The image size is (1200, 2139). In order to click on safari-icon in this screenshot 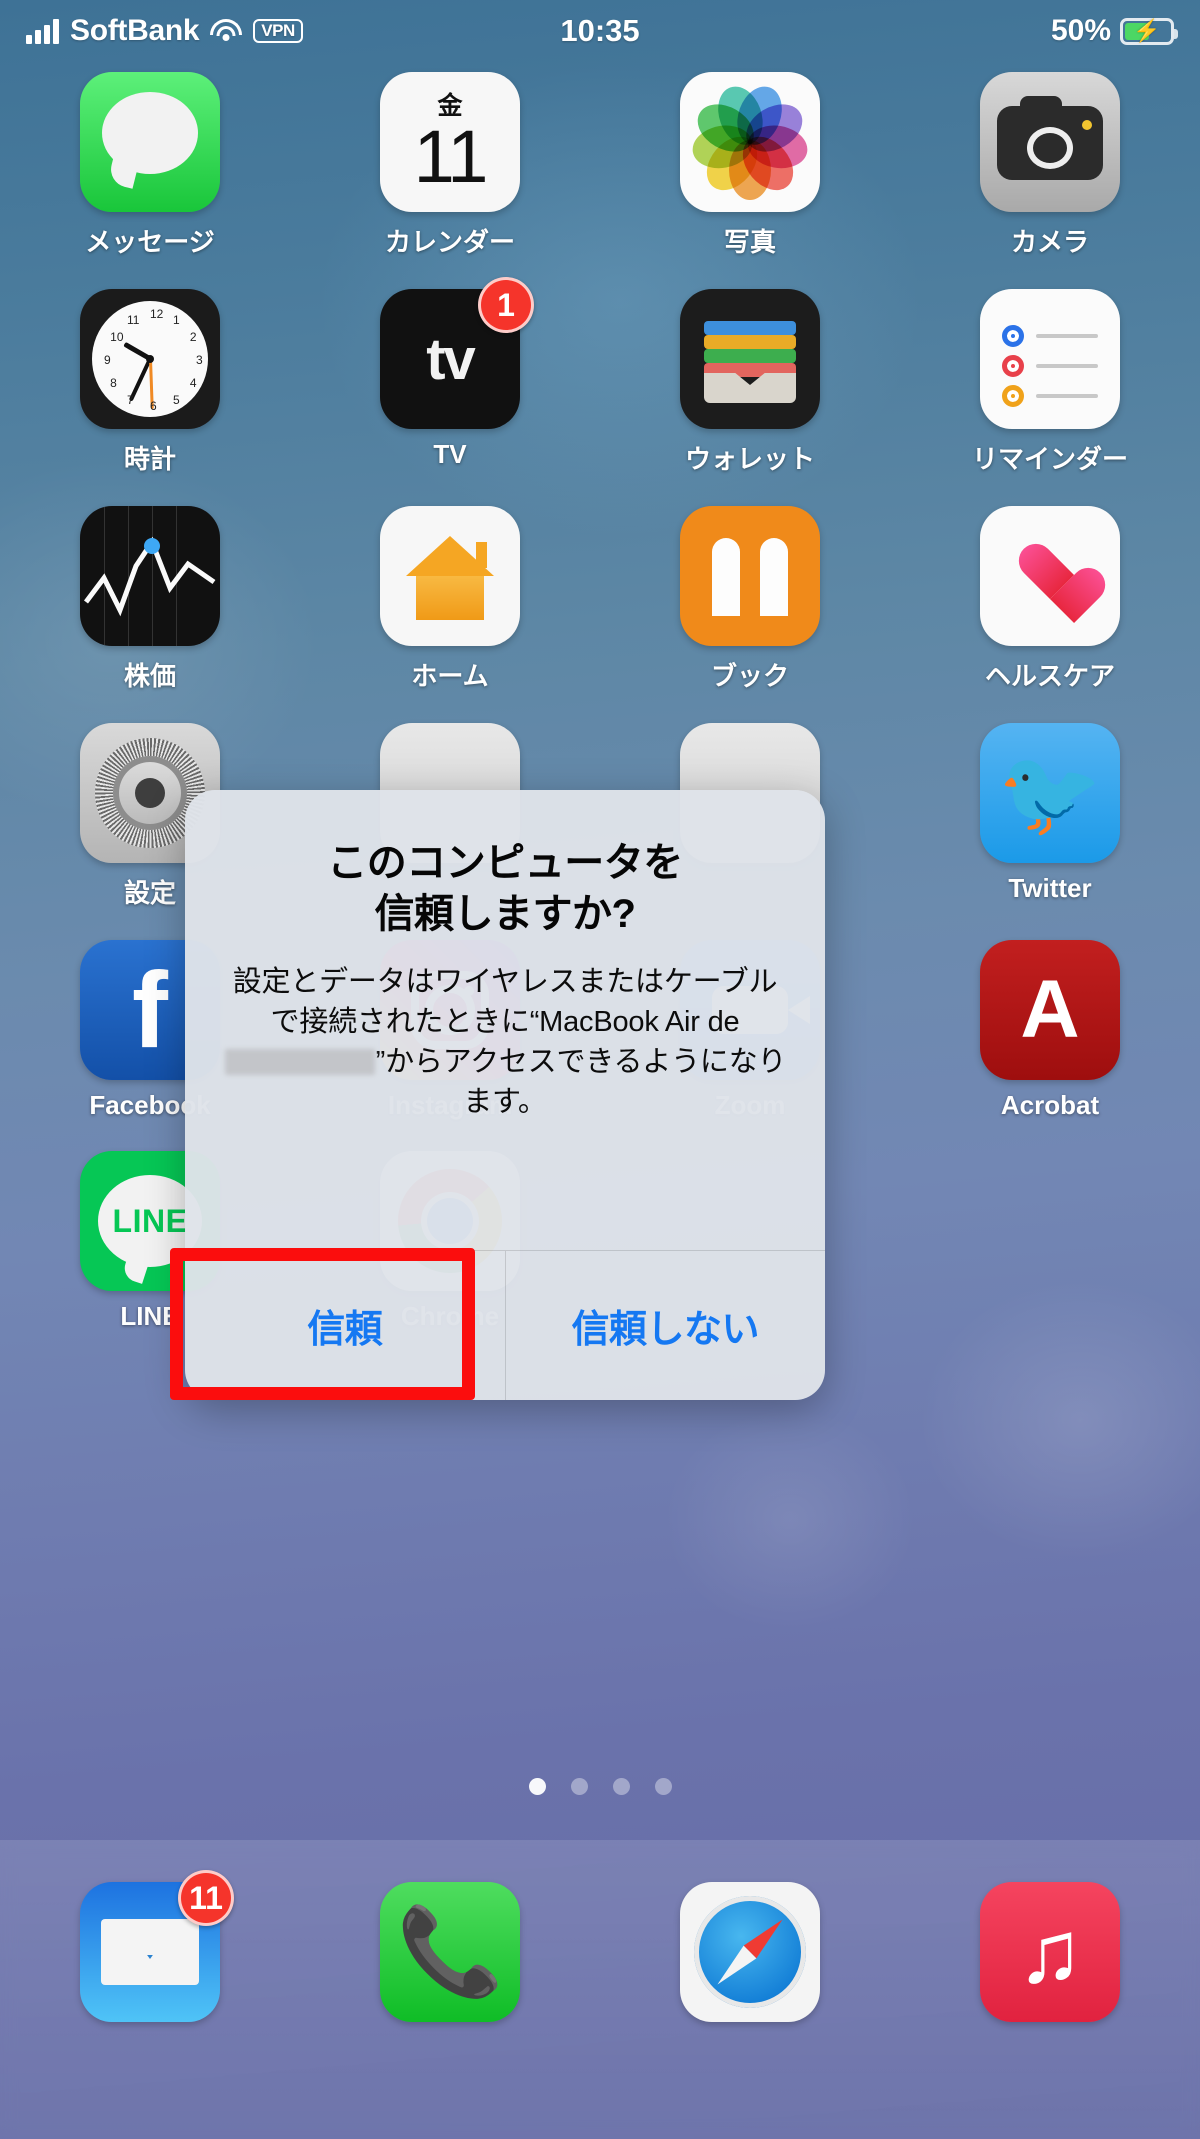, I will do `click(750, 1952)`.